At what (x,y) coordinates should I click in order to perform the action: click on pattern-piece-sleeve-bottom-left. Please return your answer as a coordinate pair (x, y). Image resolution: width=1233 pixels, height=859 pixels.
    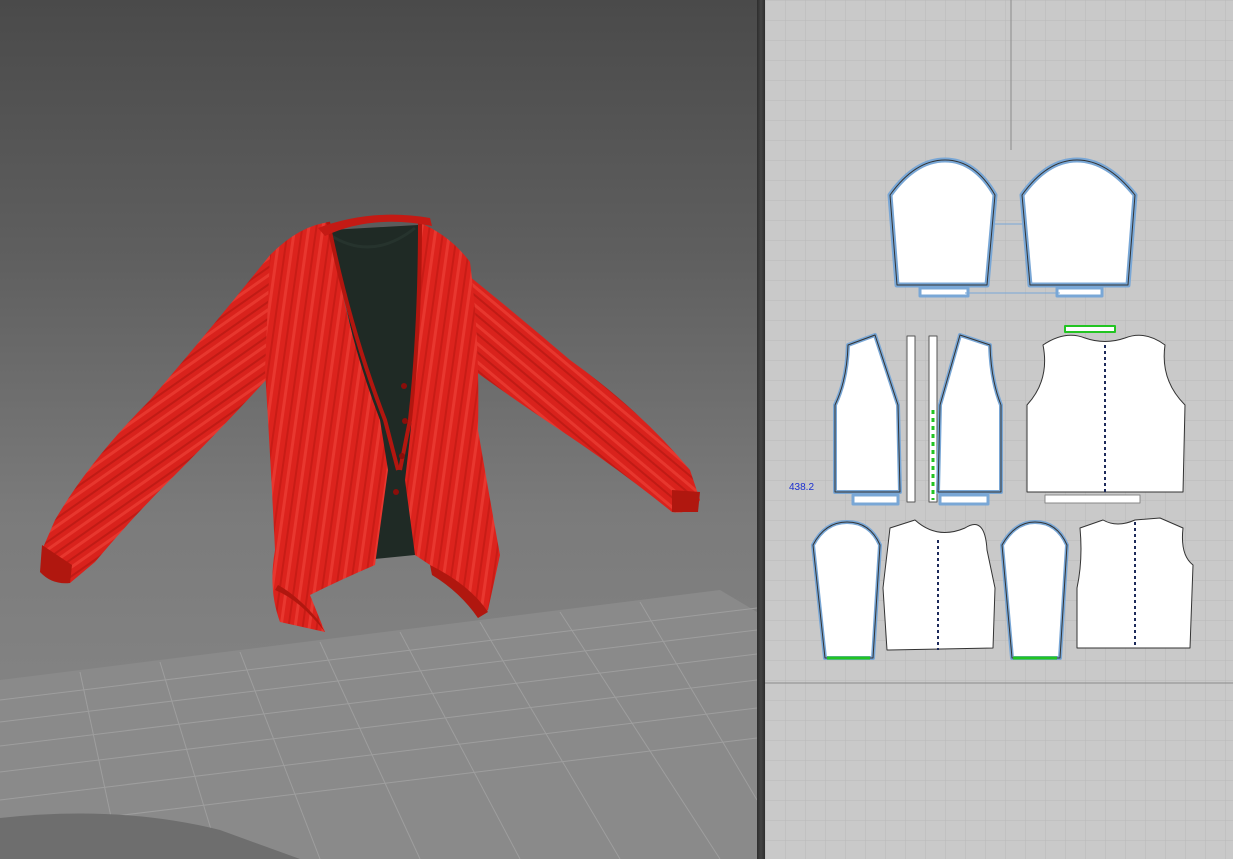
    Looking at the image, I should click on (846, 590).